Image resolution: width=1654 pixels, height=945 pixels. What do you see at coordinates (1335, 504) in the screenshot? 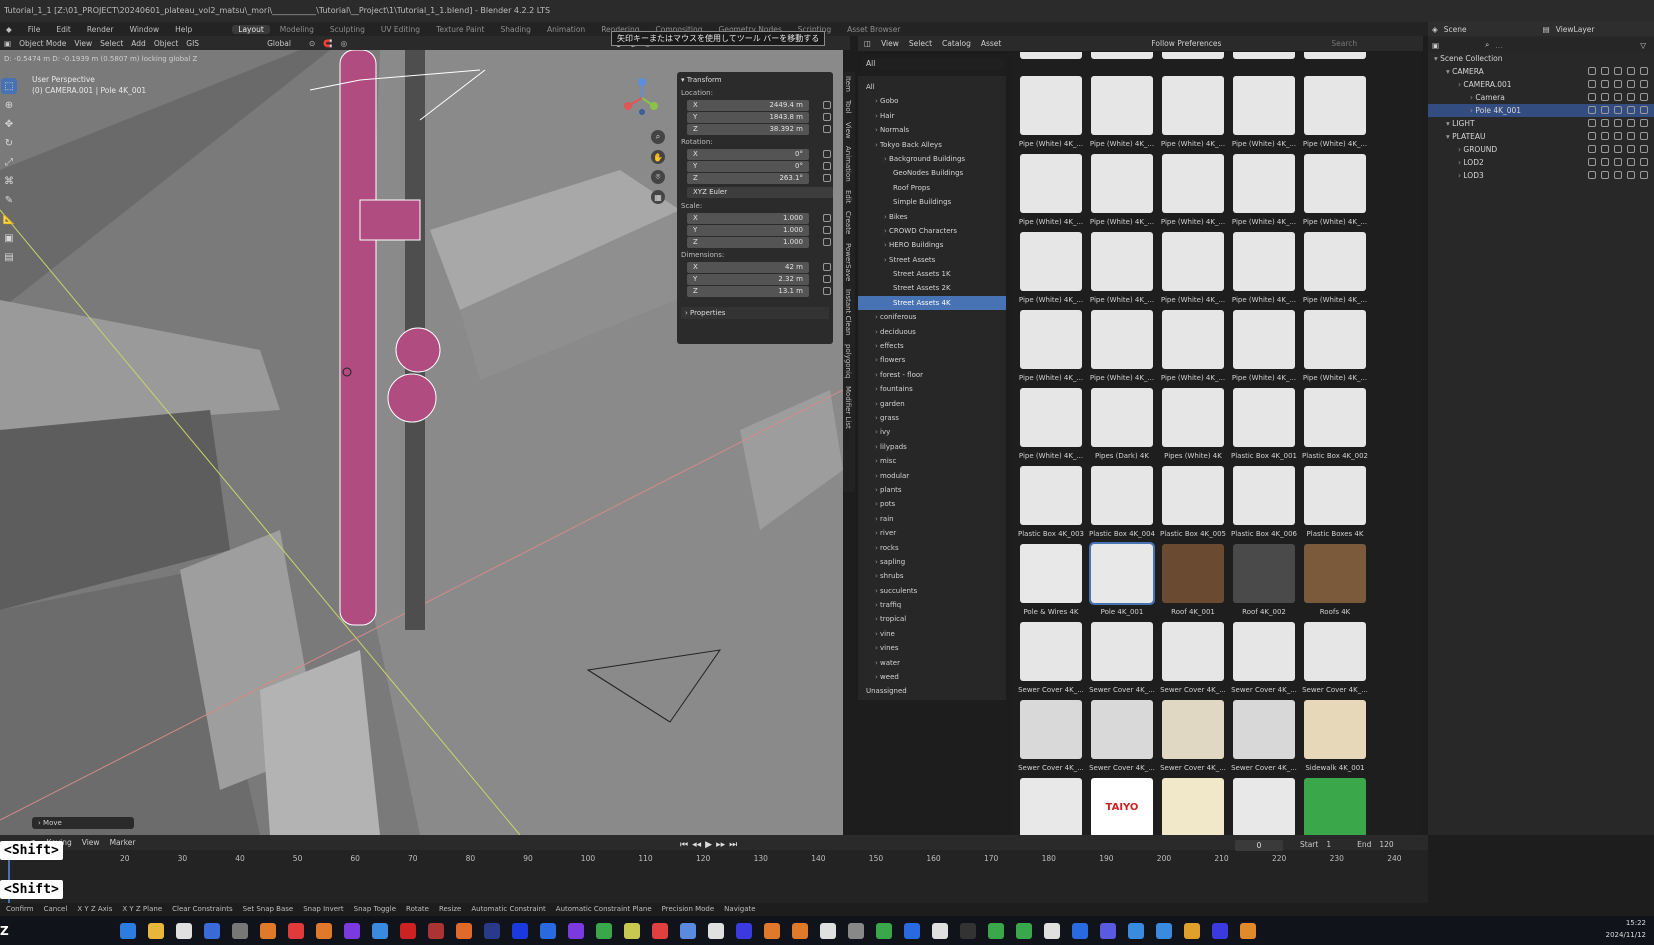
I see `asset-tile: Plastic Boxes 4K` at bounding box center [1335, 504].